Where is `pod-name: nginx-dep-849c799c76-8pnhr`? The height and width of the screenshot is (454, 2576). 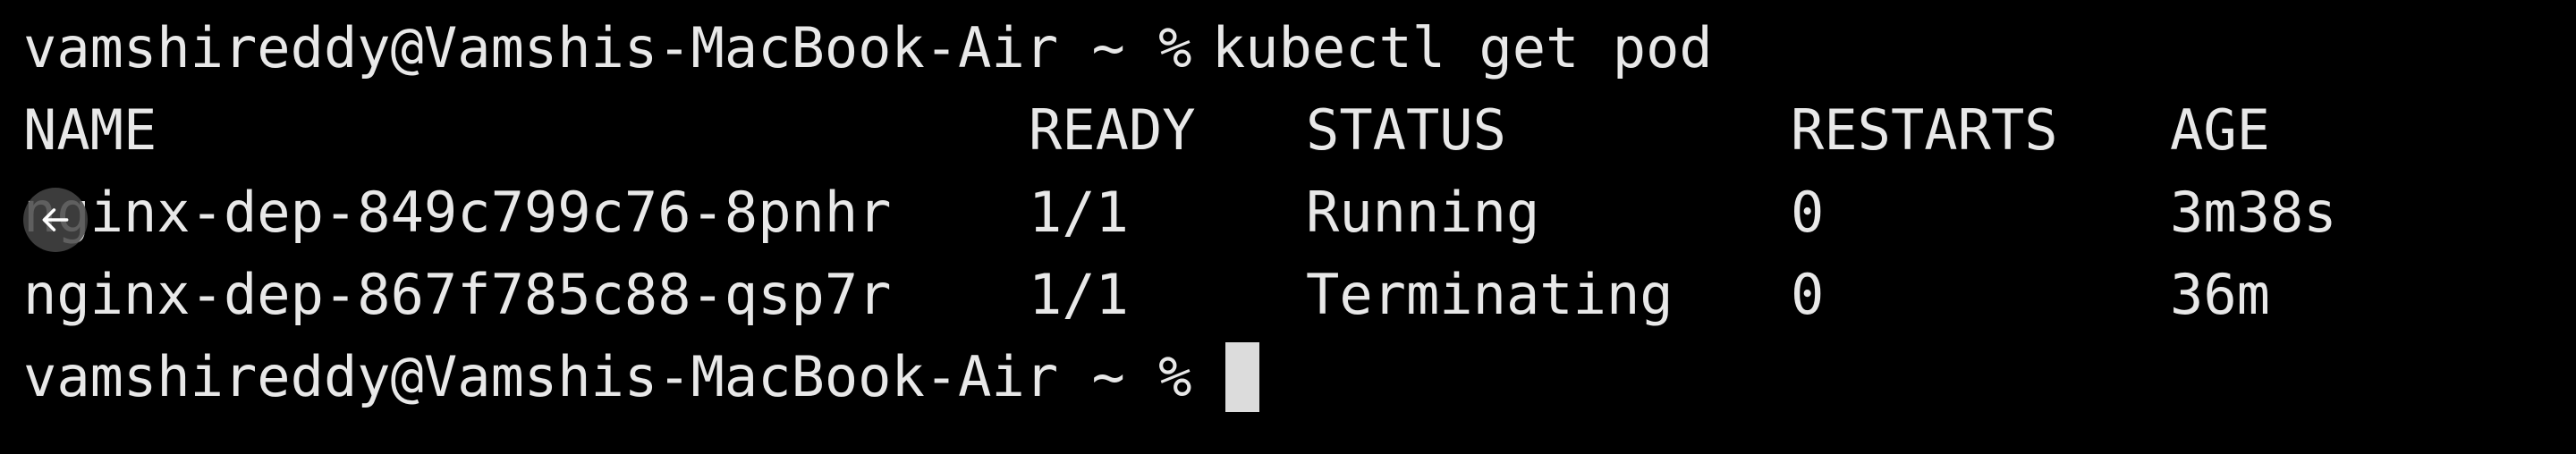 pod-name: nginx-dep-849c799c76-8pnhr is located at coordinates (457, 212).